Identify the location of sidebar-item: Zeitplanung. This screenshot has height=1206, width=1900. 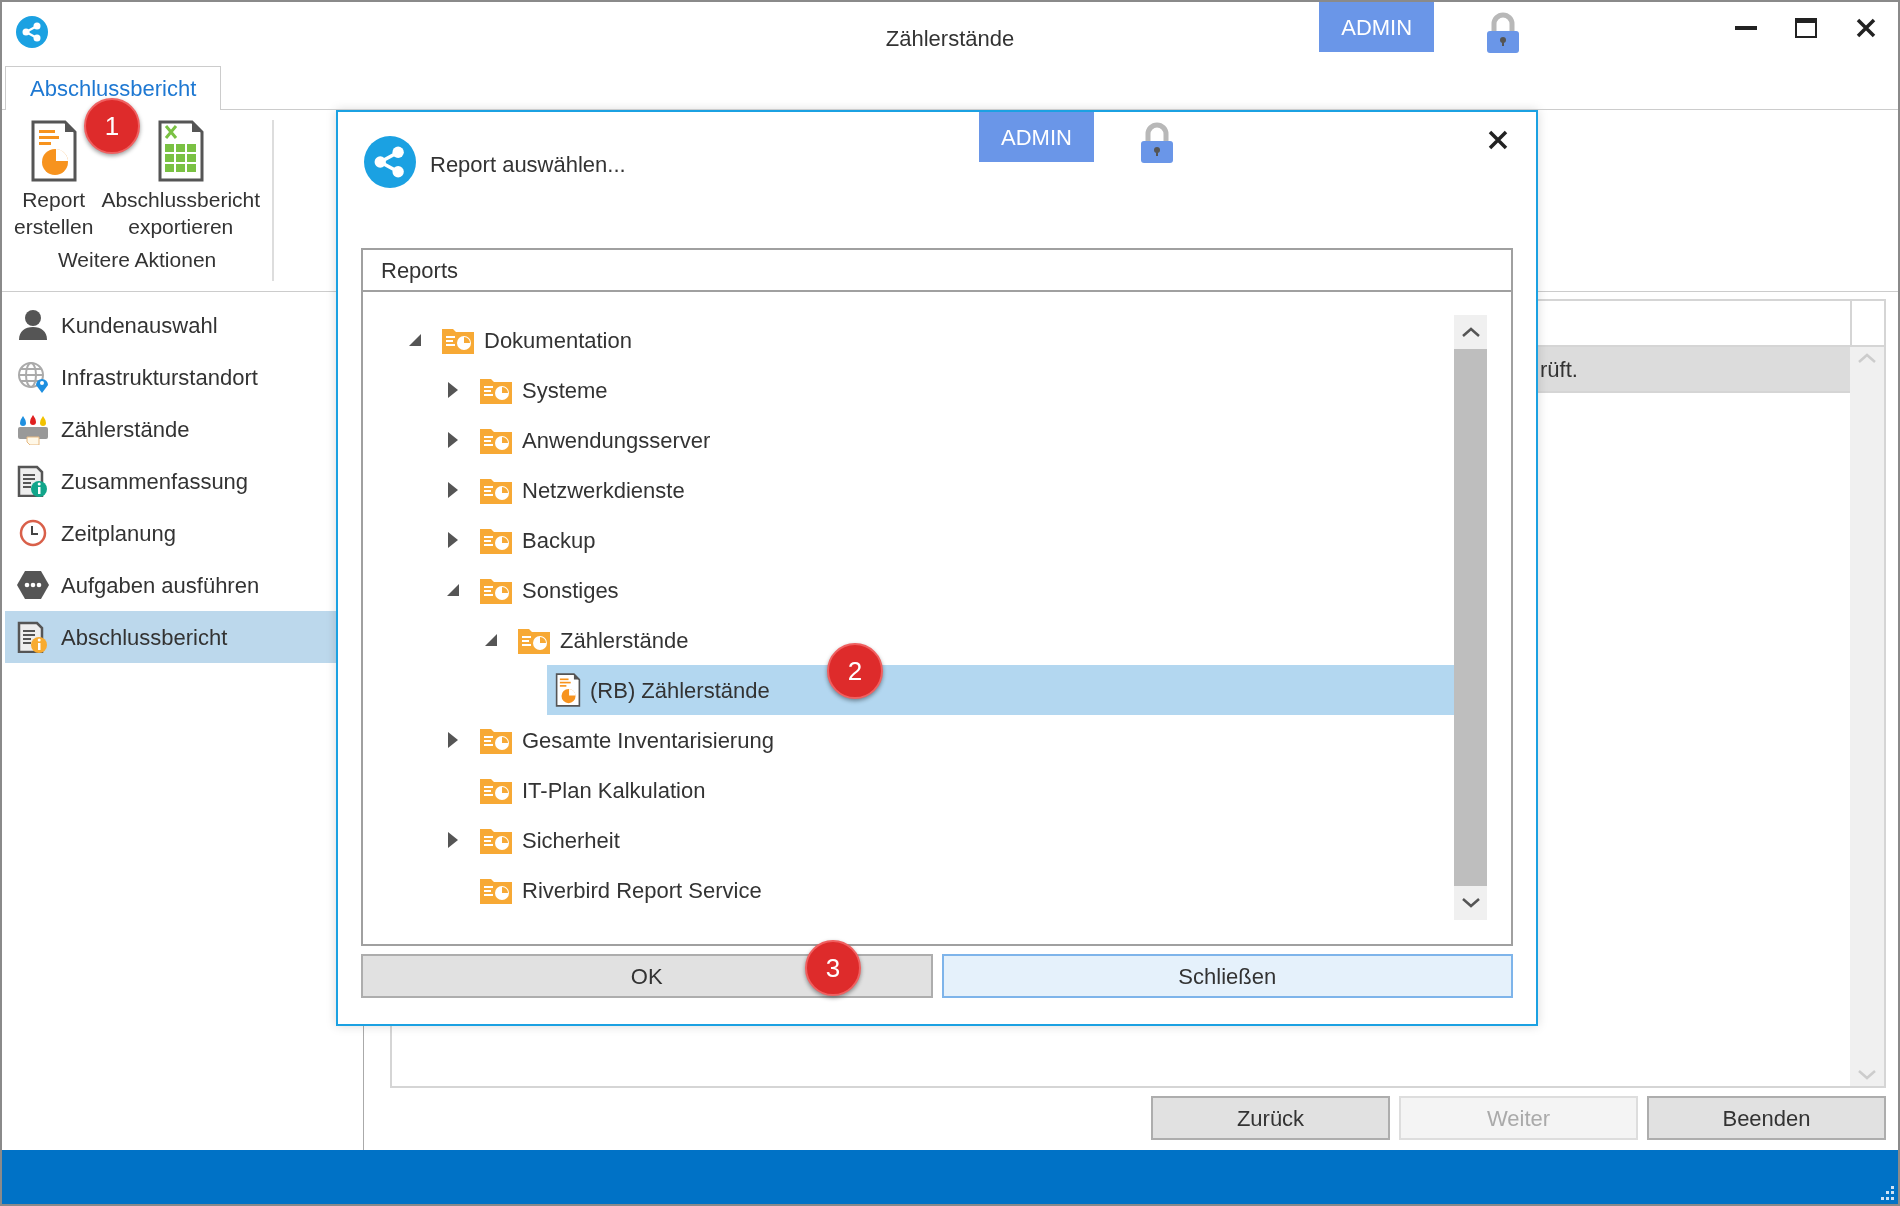
(184, 533).